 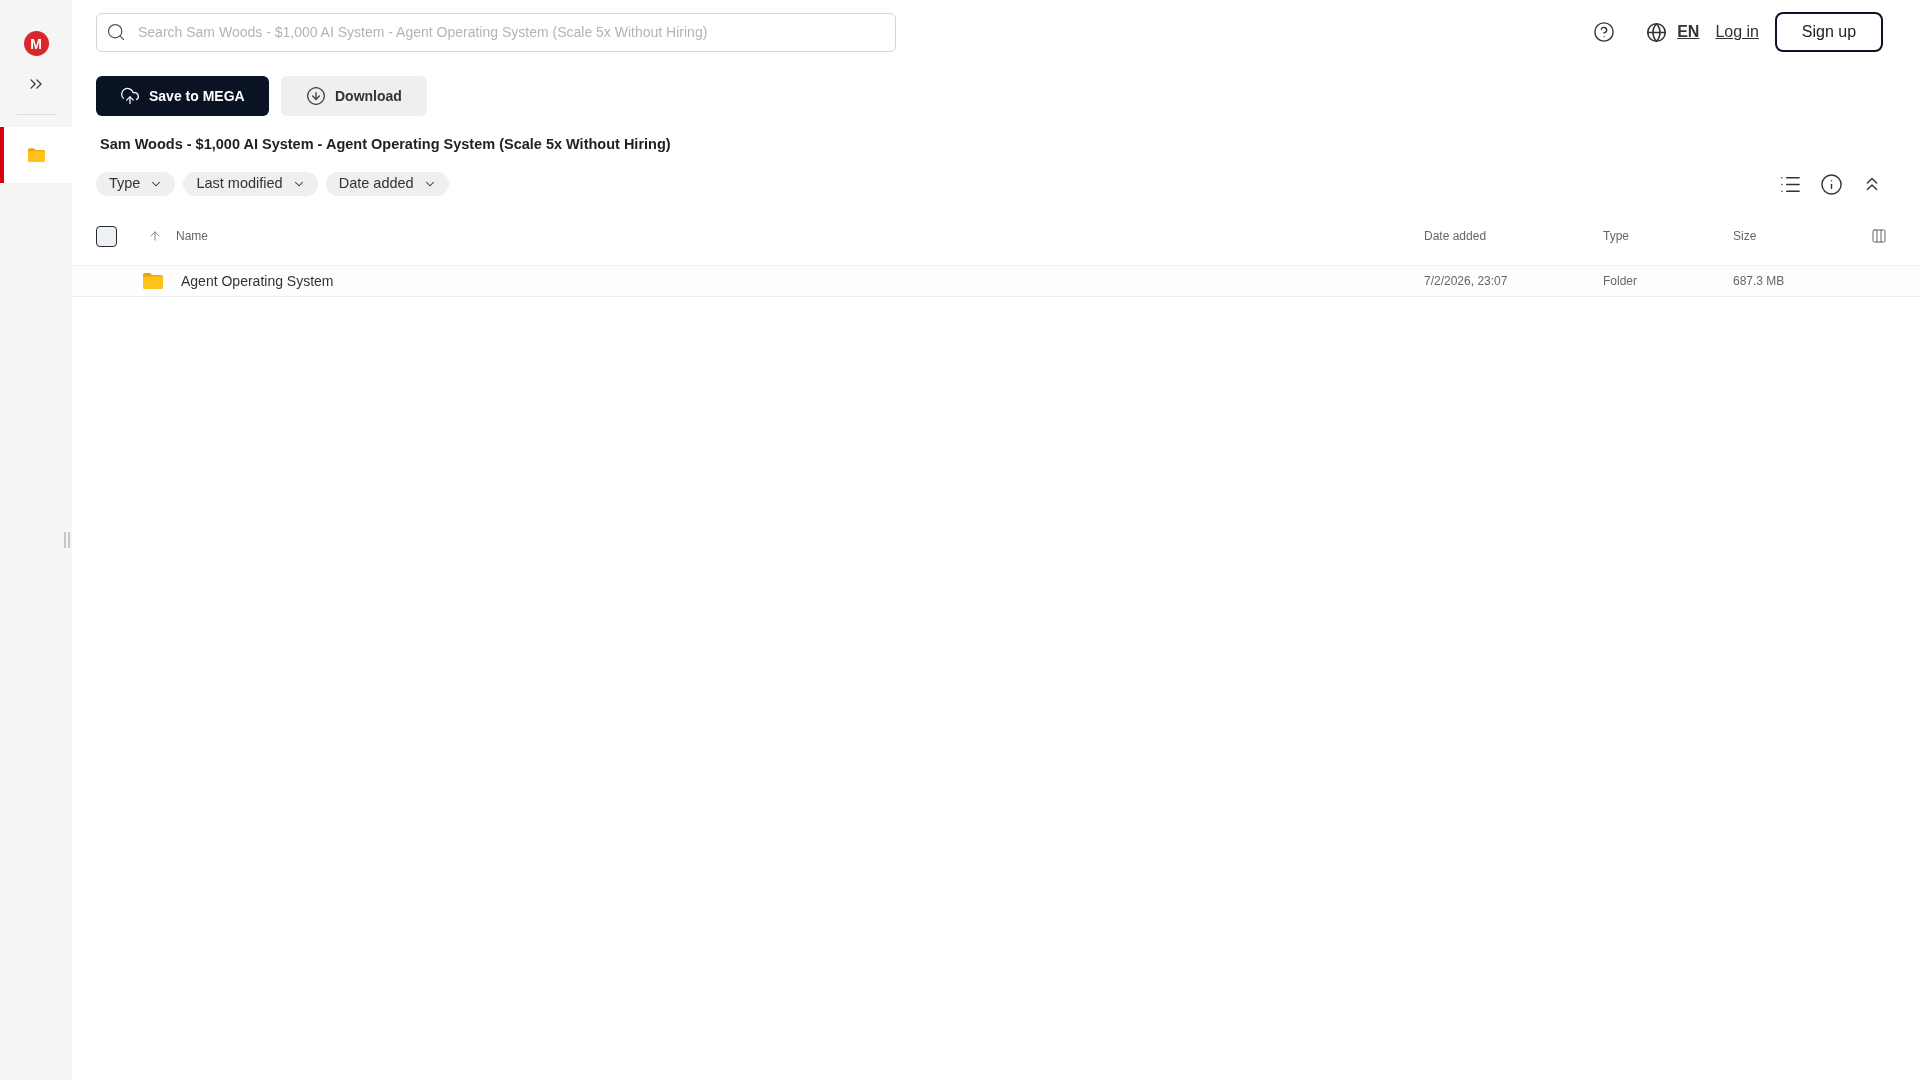 I want to click on table-cell-text: Folder, so click(x=1620, y=281).